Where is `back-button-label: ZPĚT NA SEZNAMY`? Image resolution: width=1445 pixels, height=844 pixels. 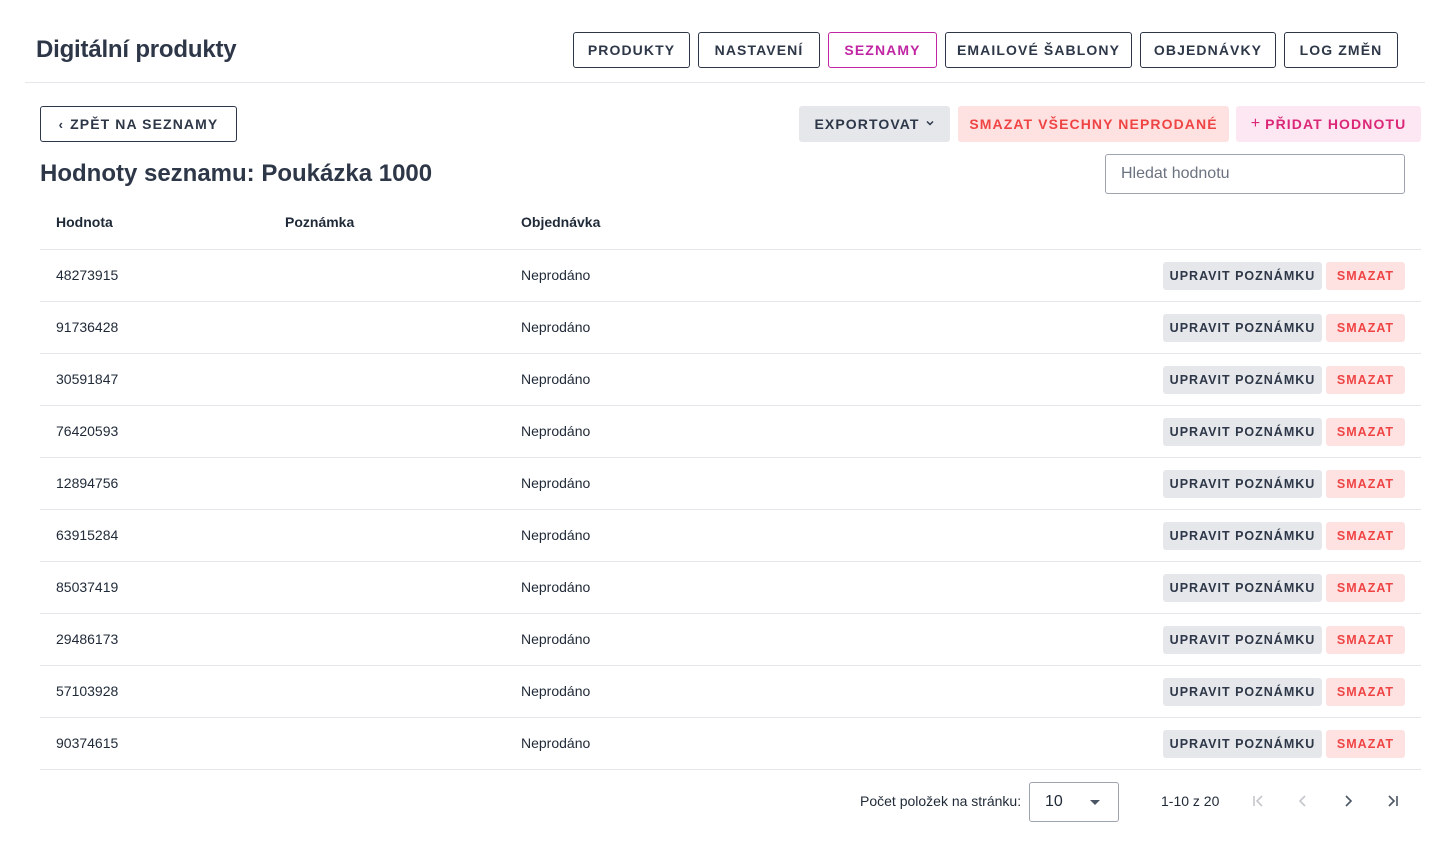
back-button-label: ZPĚT NA SEZNAMY is located at coordinates (144, 124).